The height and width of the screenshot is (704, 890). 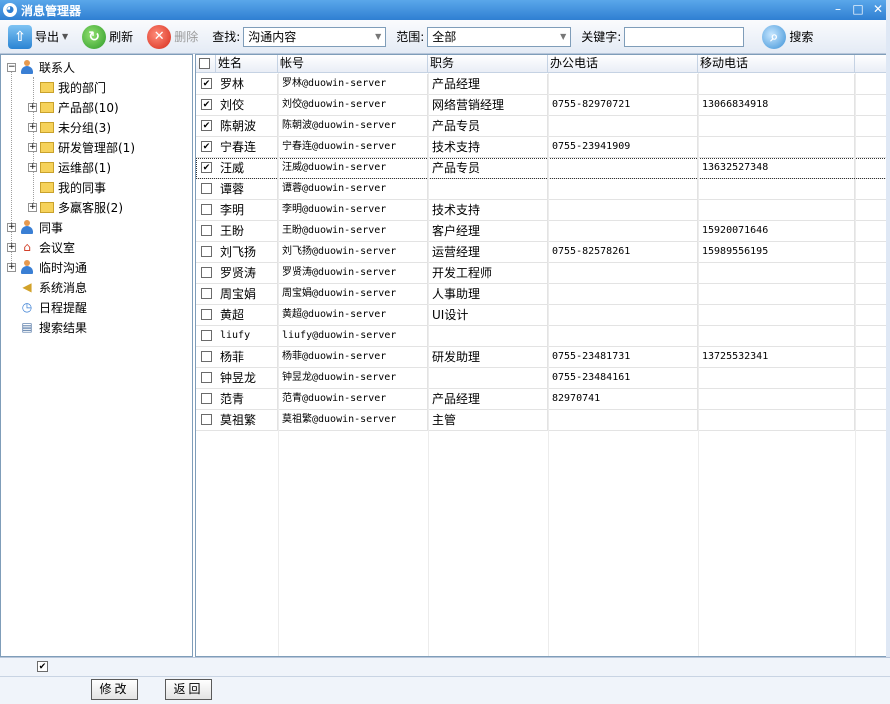 What do you see at coordinates (542, 84) in the screenshot?
I see `table-row: 罗林罗林@duowin-server产品经理` at bounding box center [542, 84].